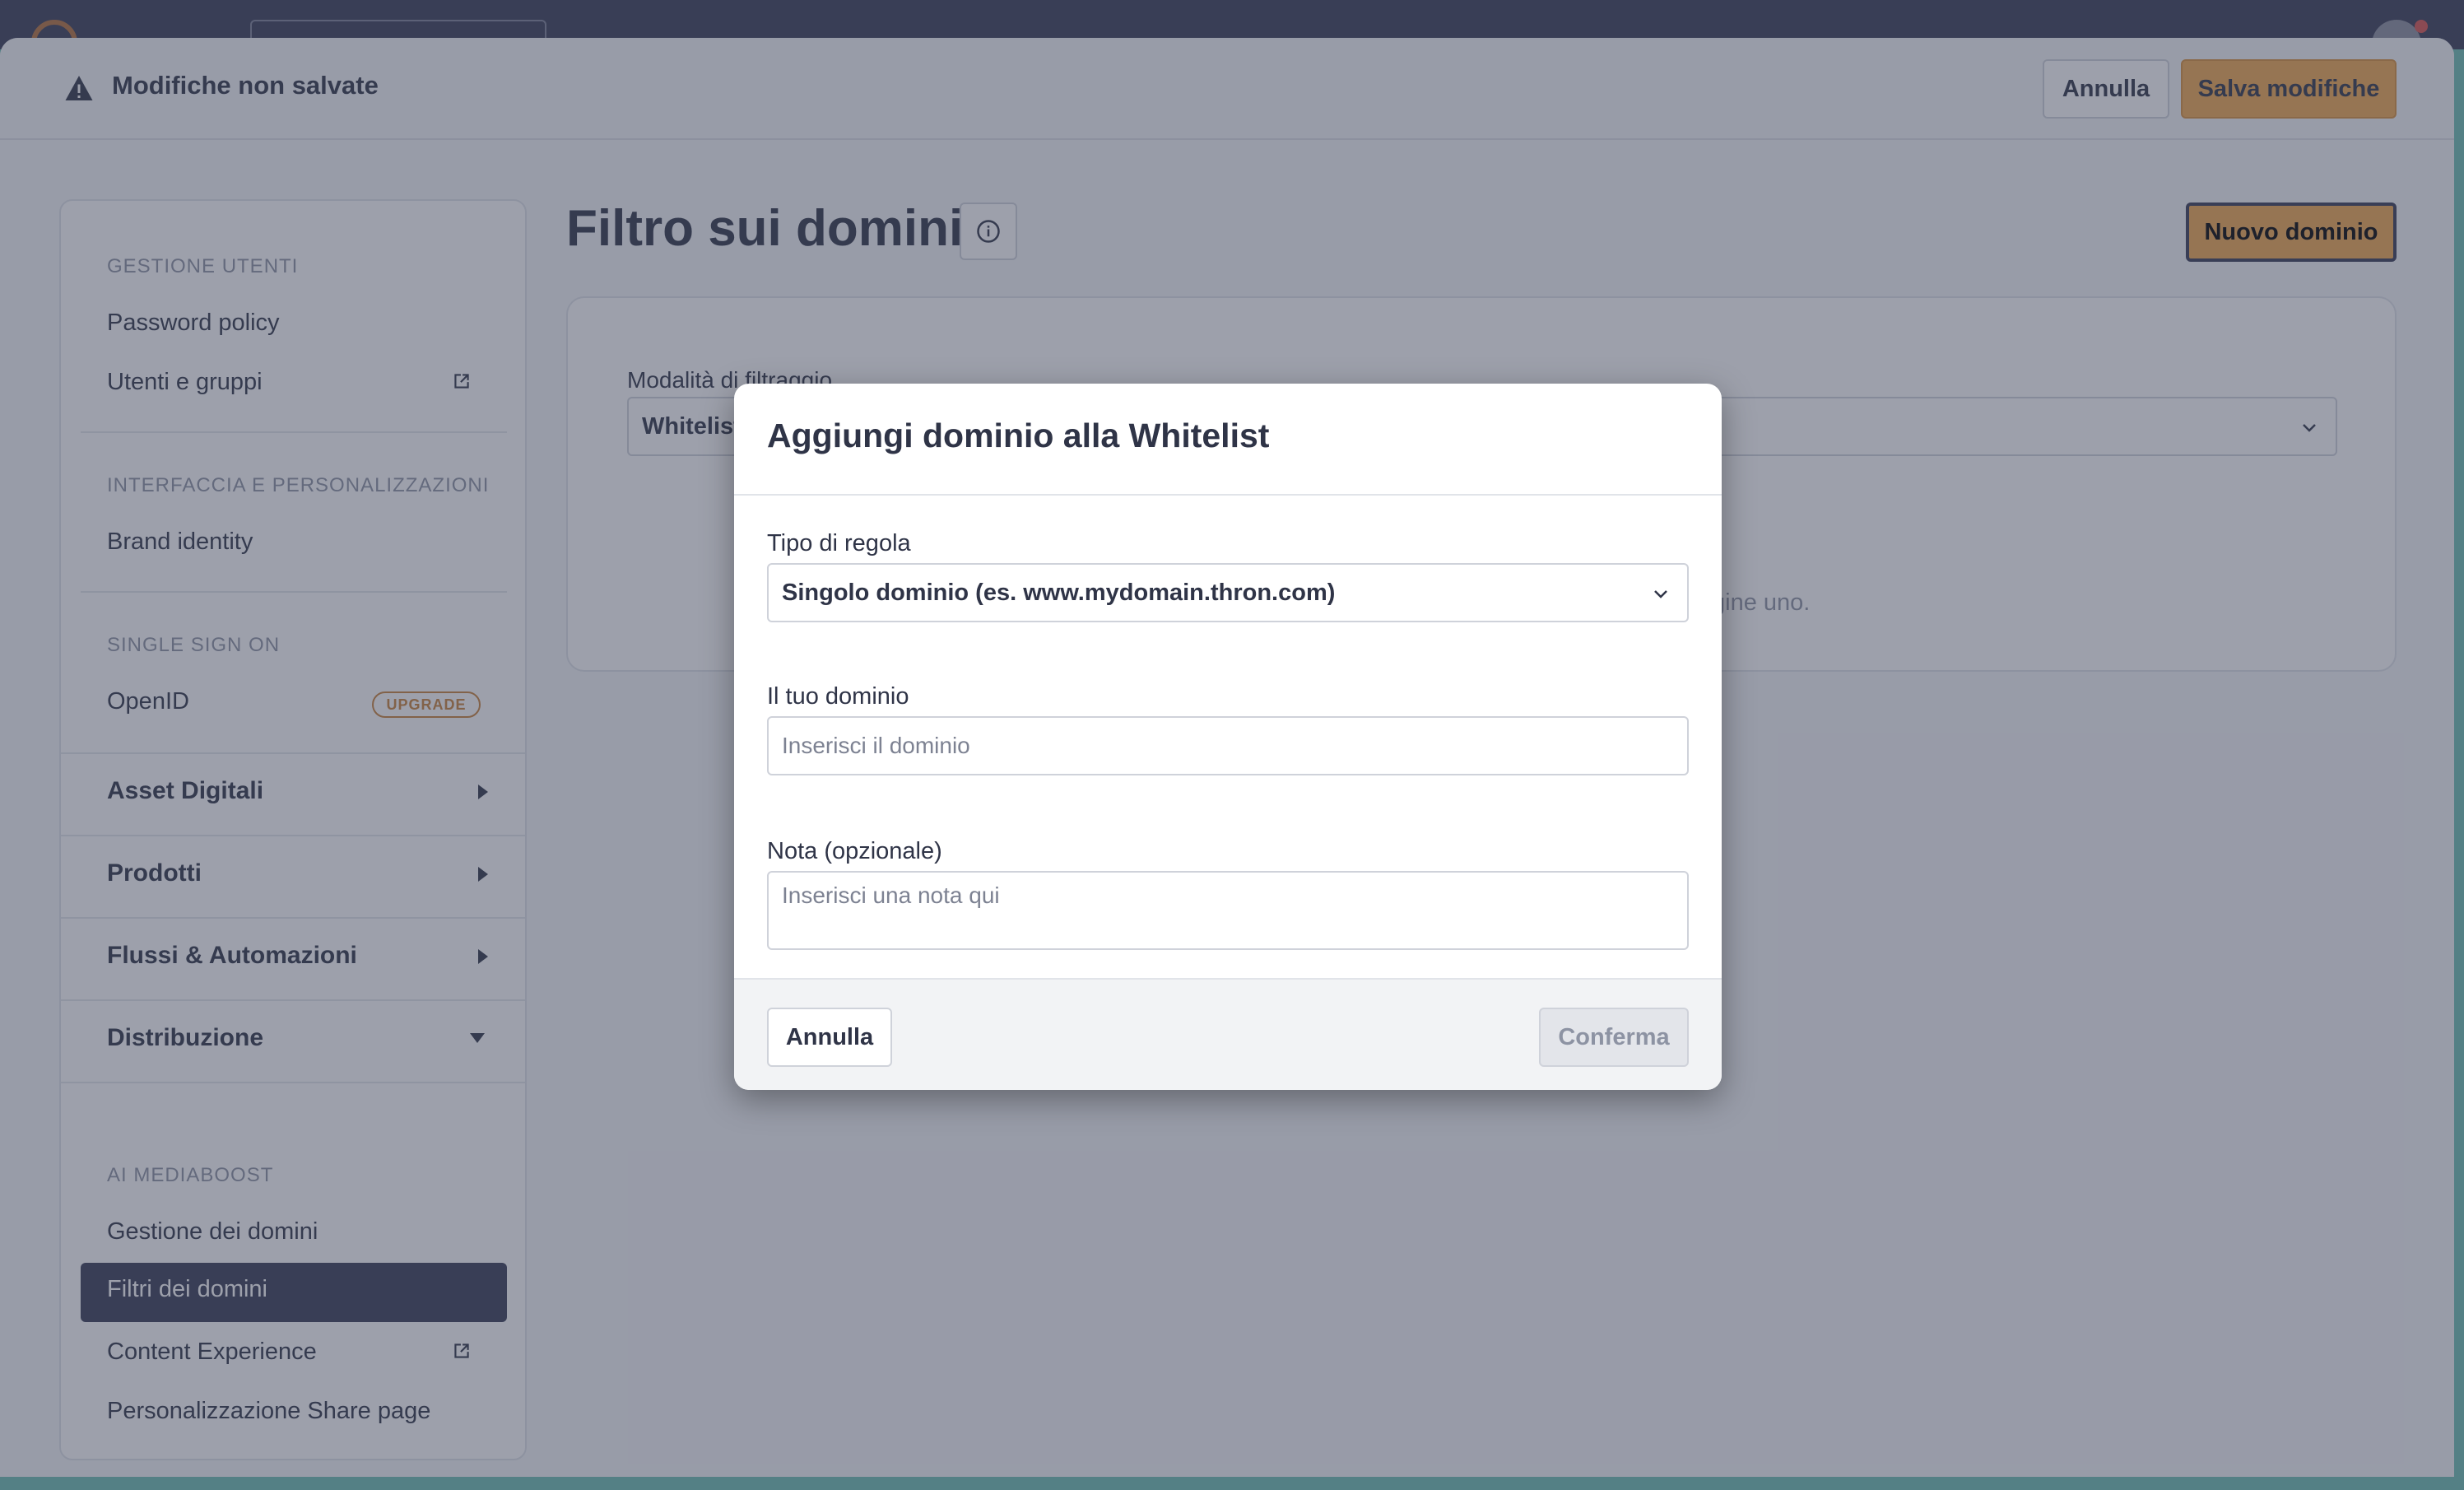 The image size is (2464, 1490). I want to click on note-textarea, so click(1228, 910).